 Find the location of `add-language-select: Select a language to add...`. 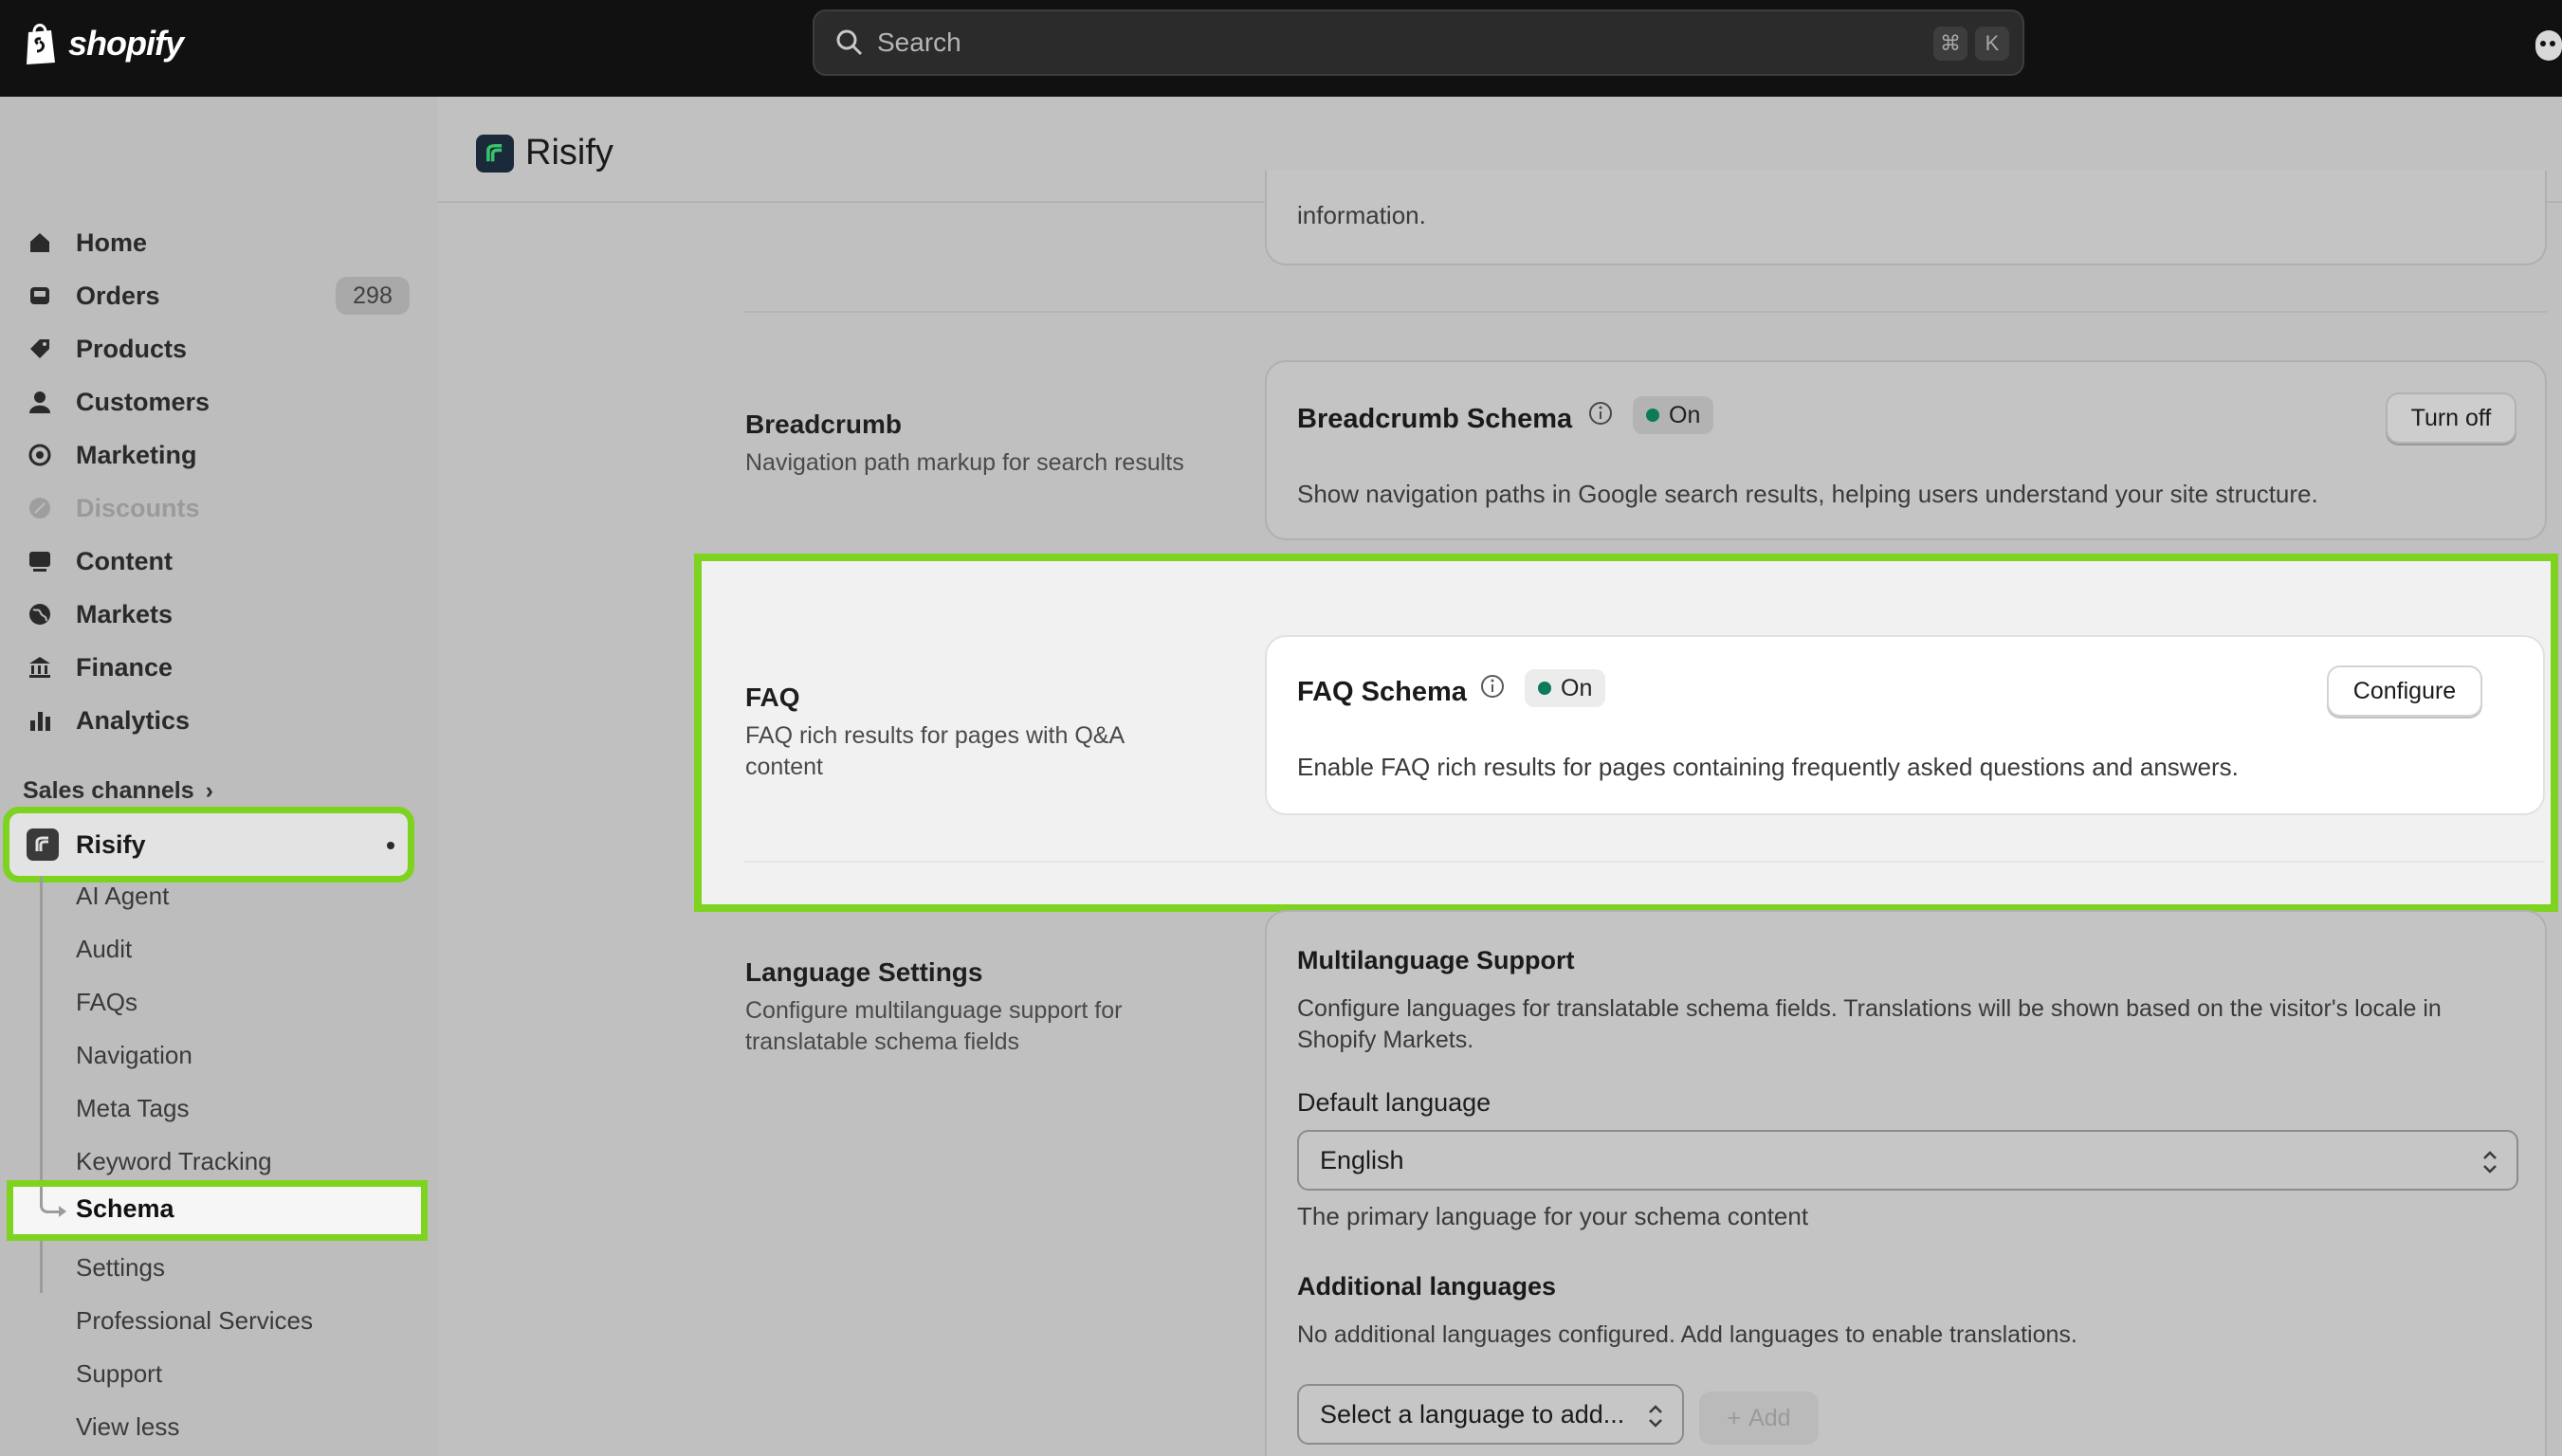

add-language-select: Select a language to add... is located at coordinates (1491, 1414).